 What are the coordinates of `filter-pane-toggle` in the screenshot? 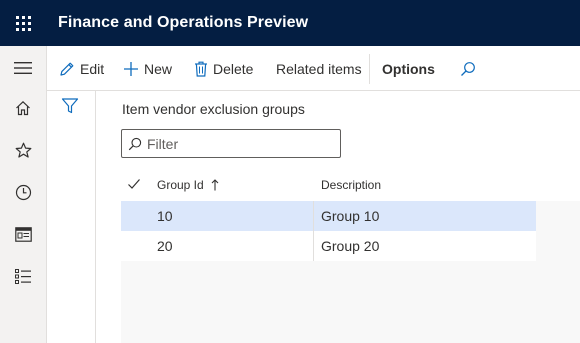 It's located at (71, 107).